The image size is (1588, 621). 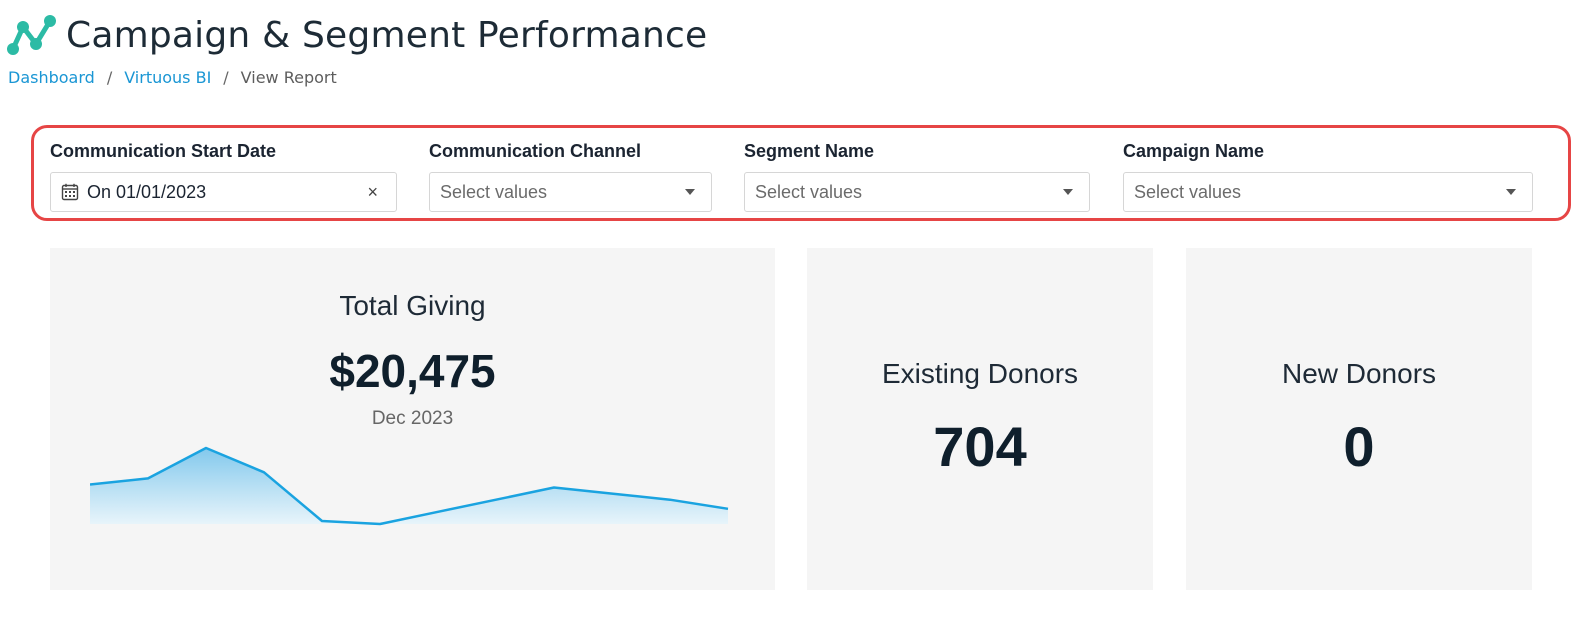 I want to click on segment-label: Segment Name, so click(x=809, y=151).